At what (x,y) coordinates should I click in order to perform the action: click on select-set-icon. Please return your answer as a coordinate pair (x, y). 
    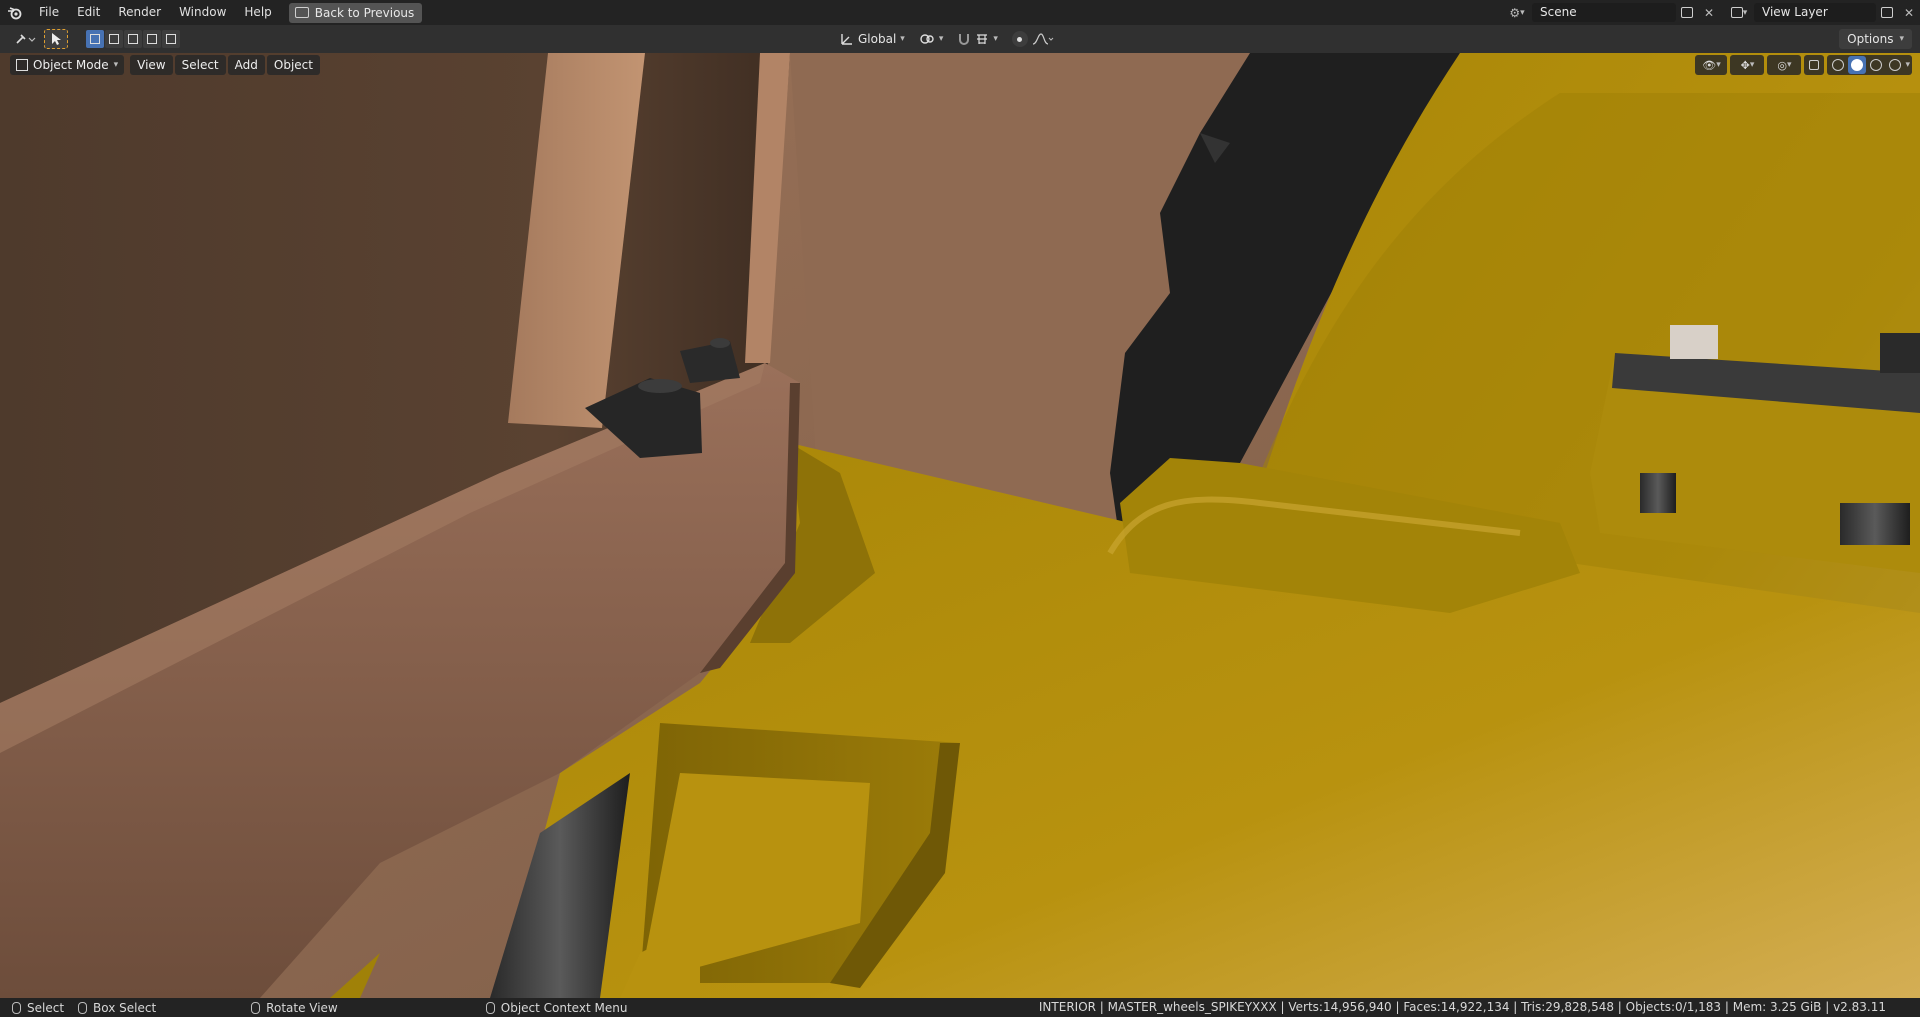
    Looking at the image, I should click on (95, 39).